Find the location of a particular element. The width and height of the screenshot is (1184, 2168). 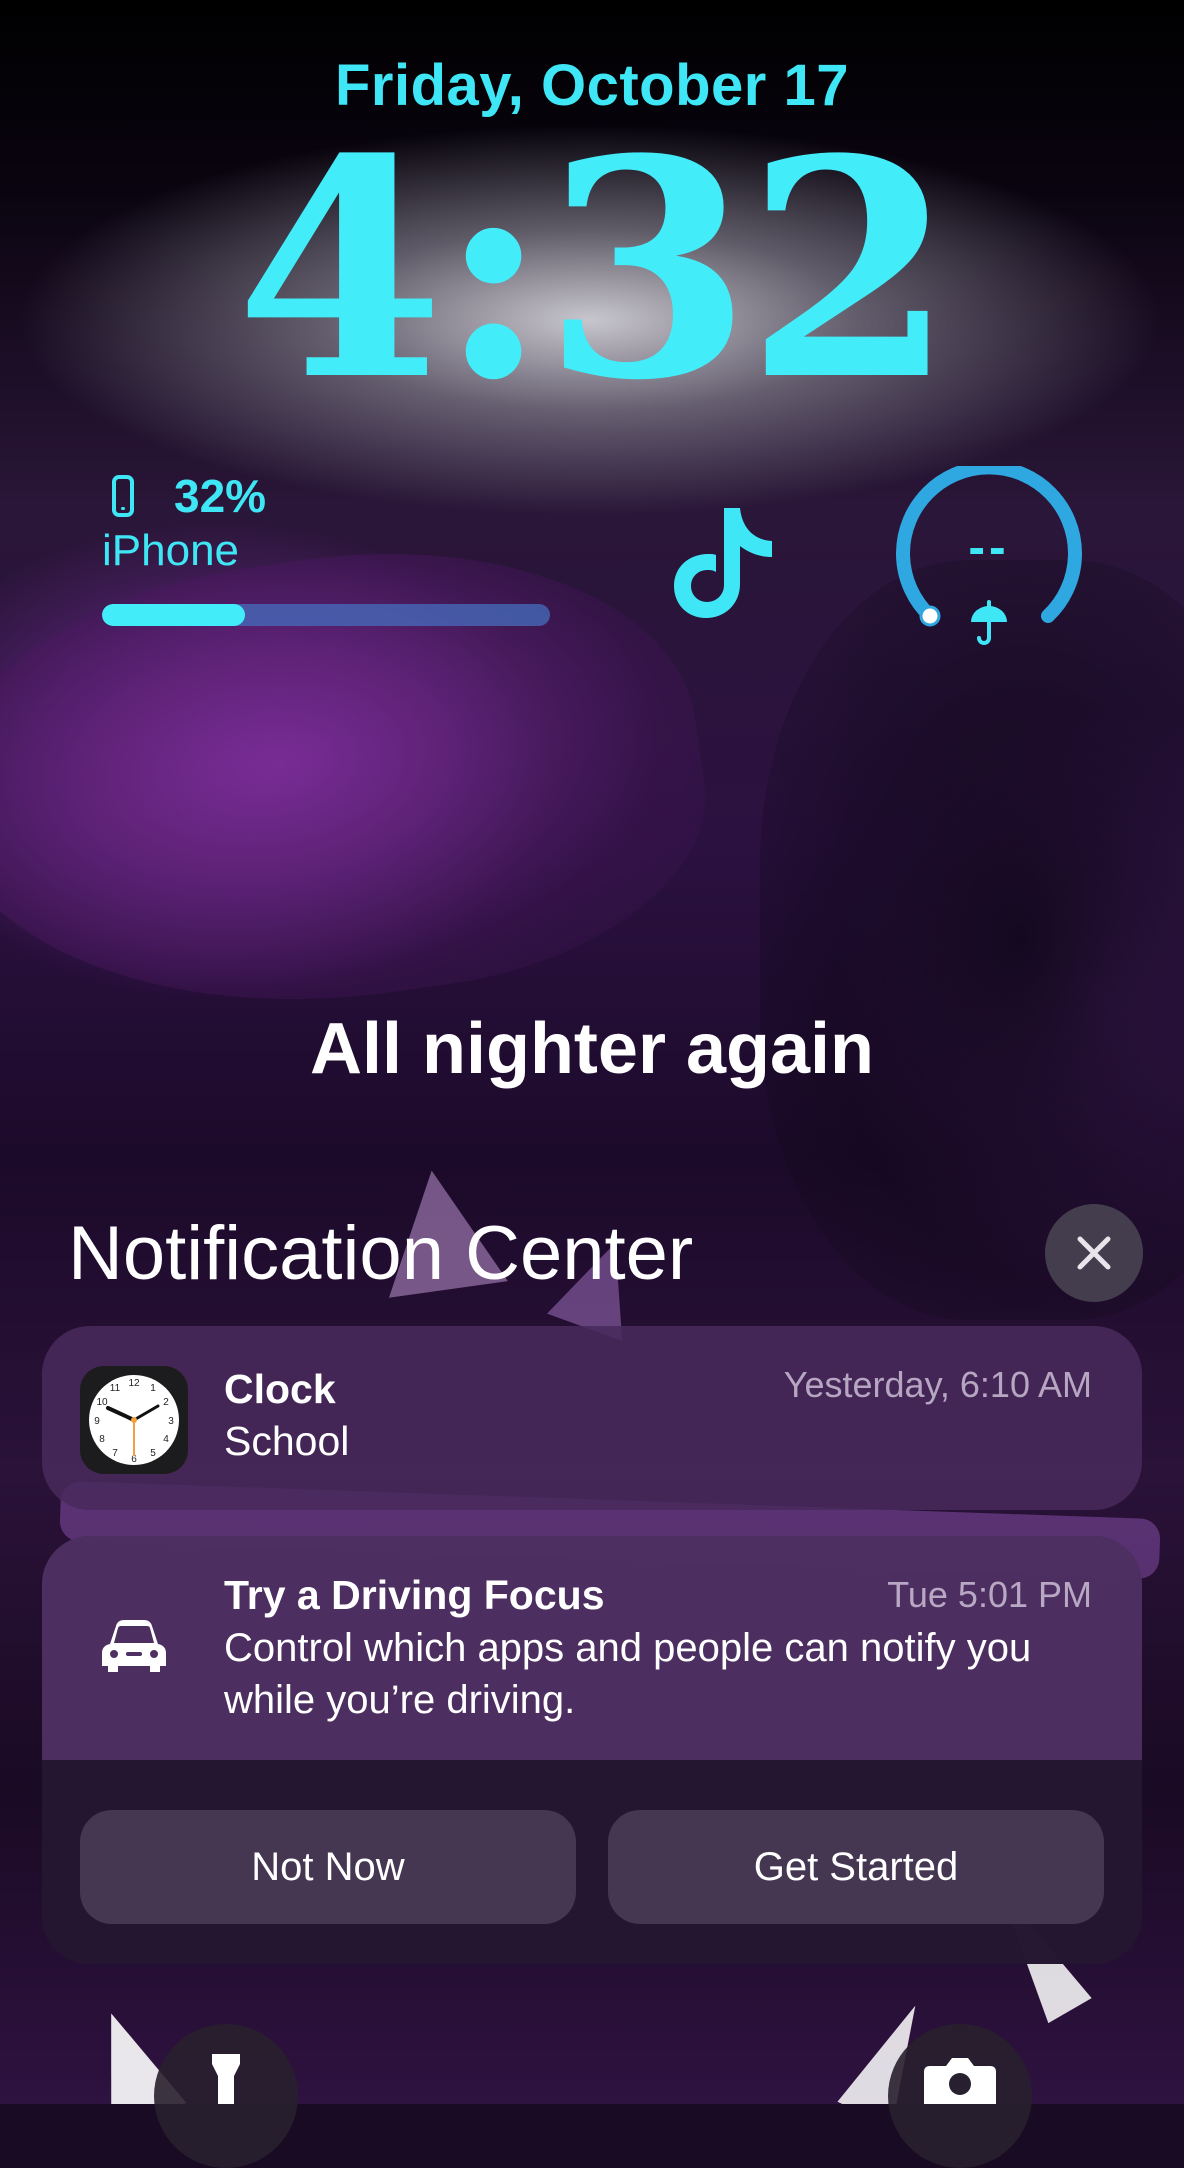

svg-text: 8 is located at coordinates (102, 1439).